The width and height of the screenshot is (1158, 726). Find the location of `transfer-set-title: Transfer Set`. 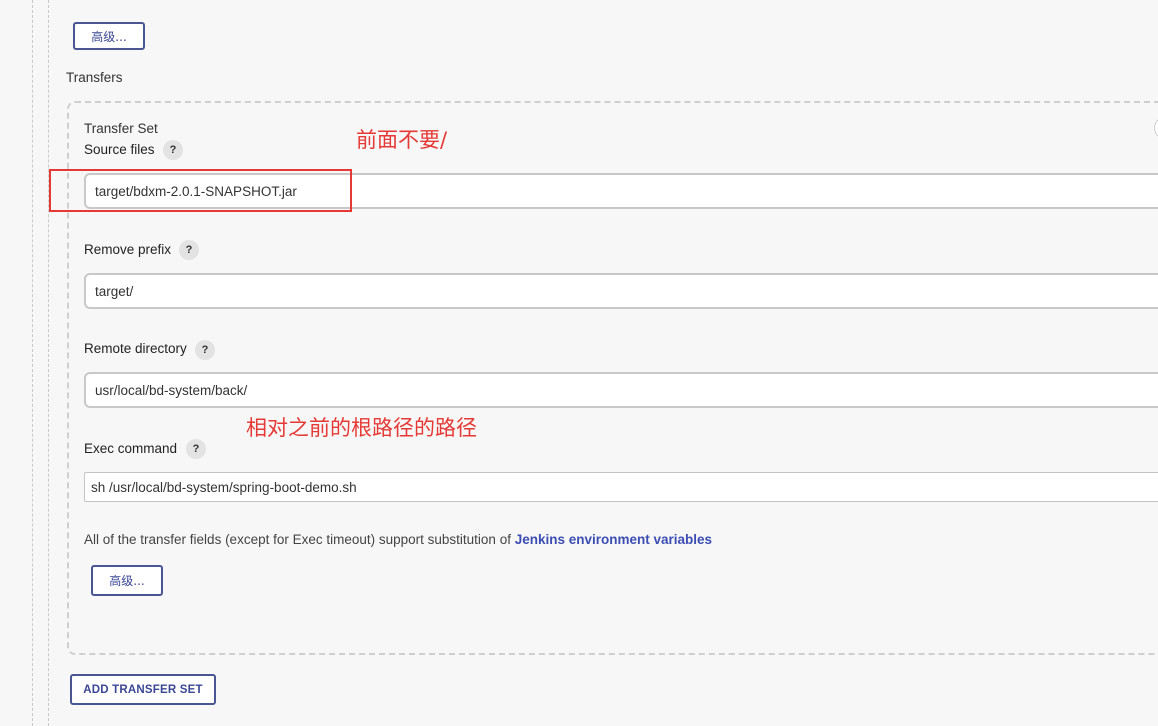

transfer-set-title: Transfer Set is located at coordinates (121, 128).